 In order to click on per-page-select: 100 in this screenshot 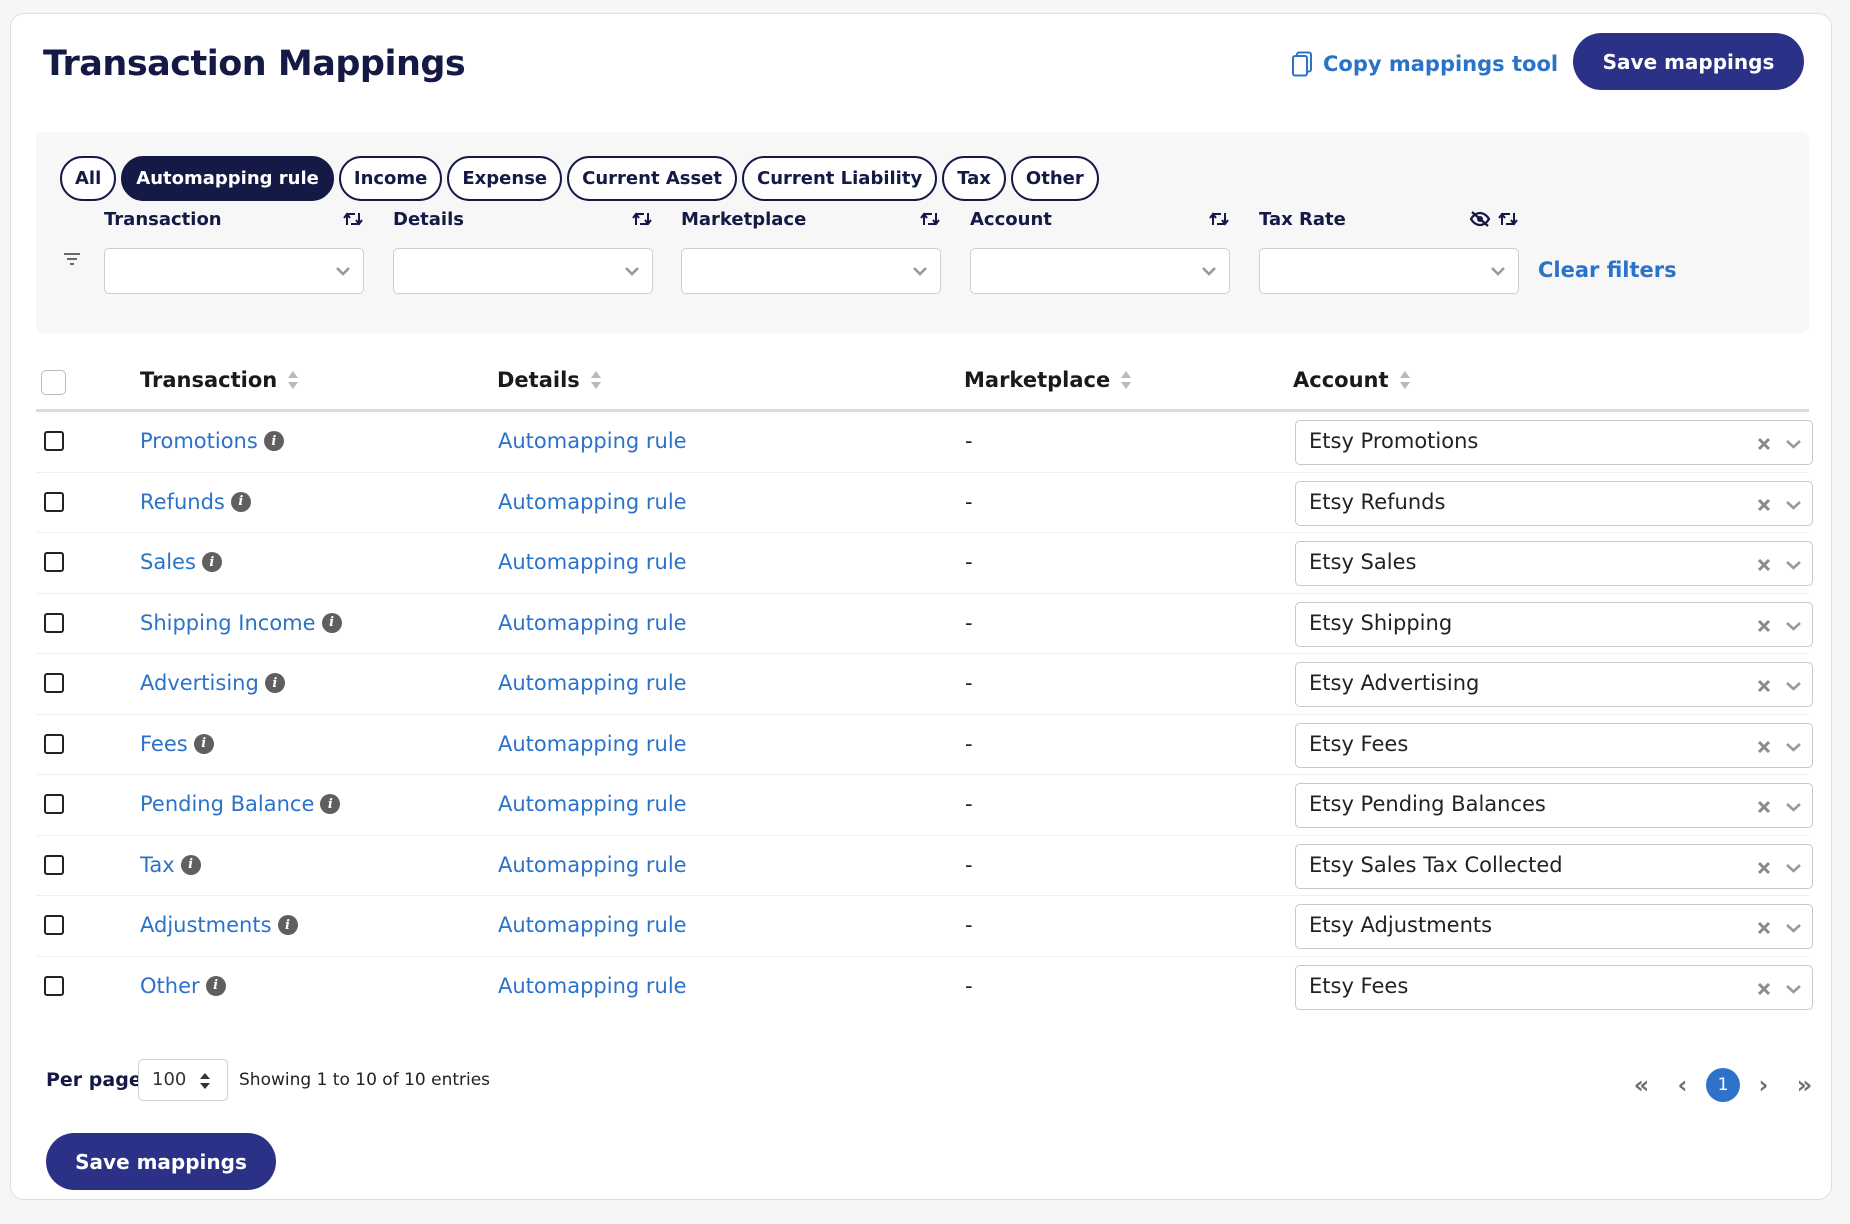, I will do `click(183, 1080)`.